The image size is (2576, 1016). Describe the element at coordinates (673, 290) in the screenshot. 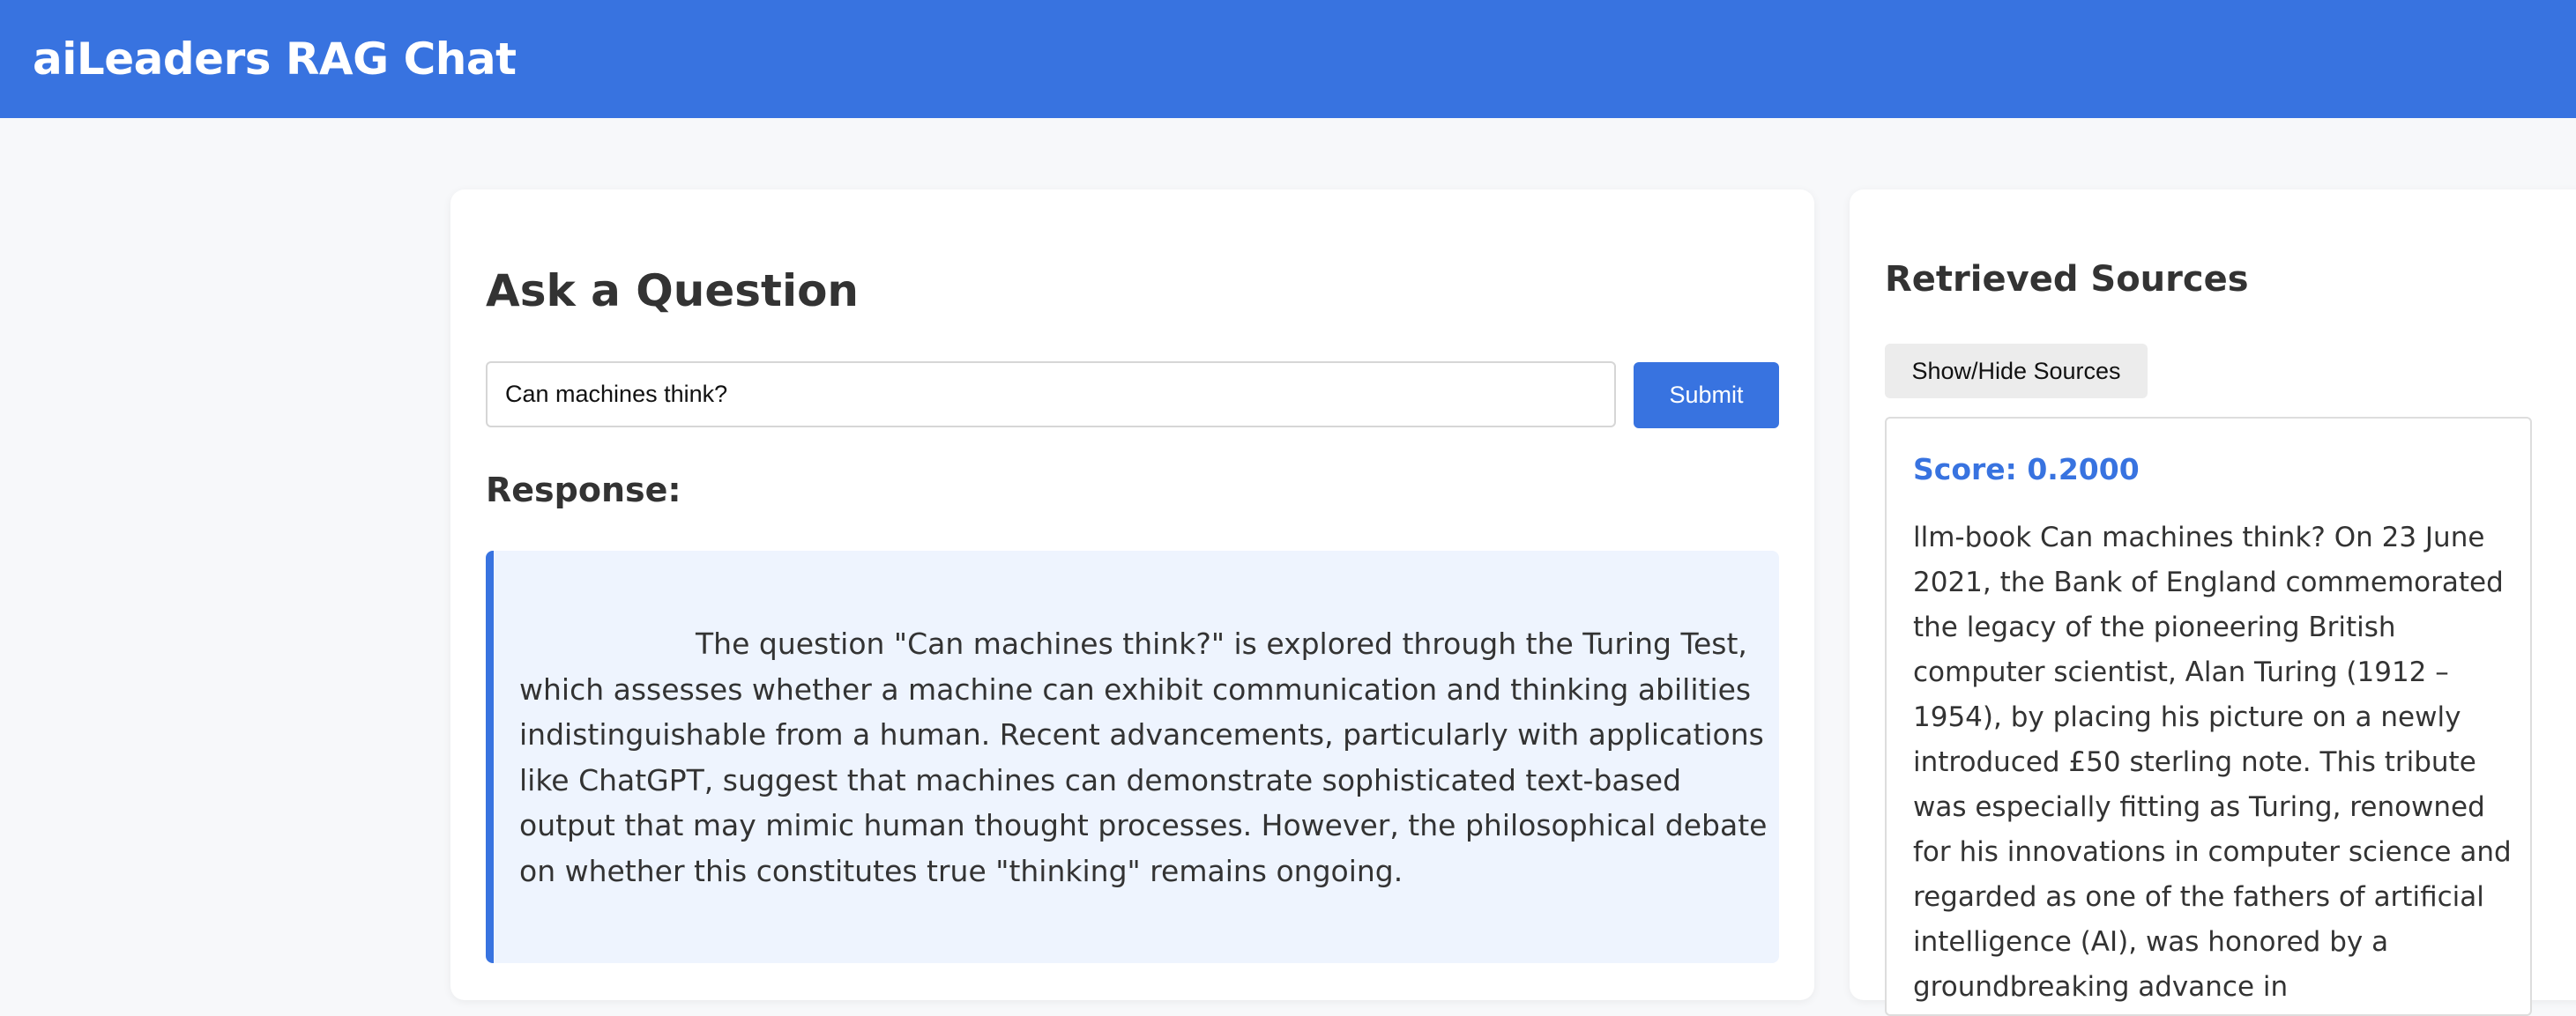

I see `question-heading: Ask a Question` at that location.